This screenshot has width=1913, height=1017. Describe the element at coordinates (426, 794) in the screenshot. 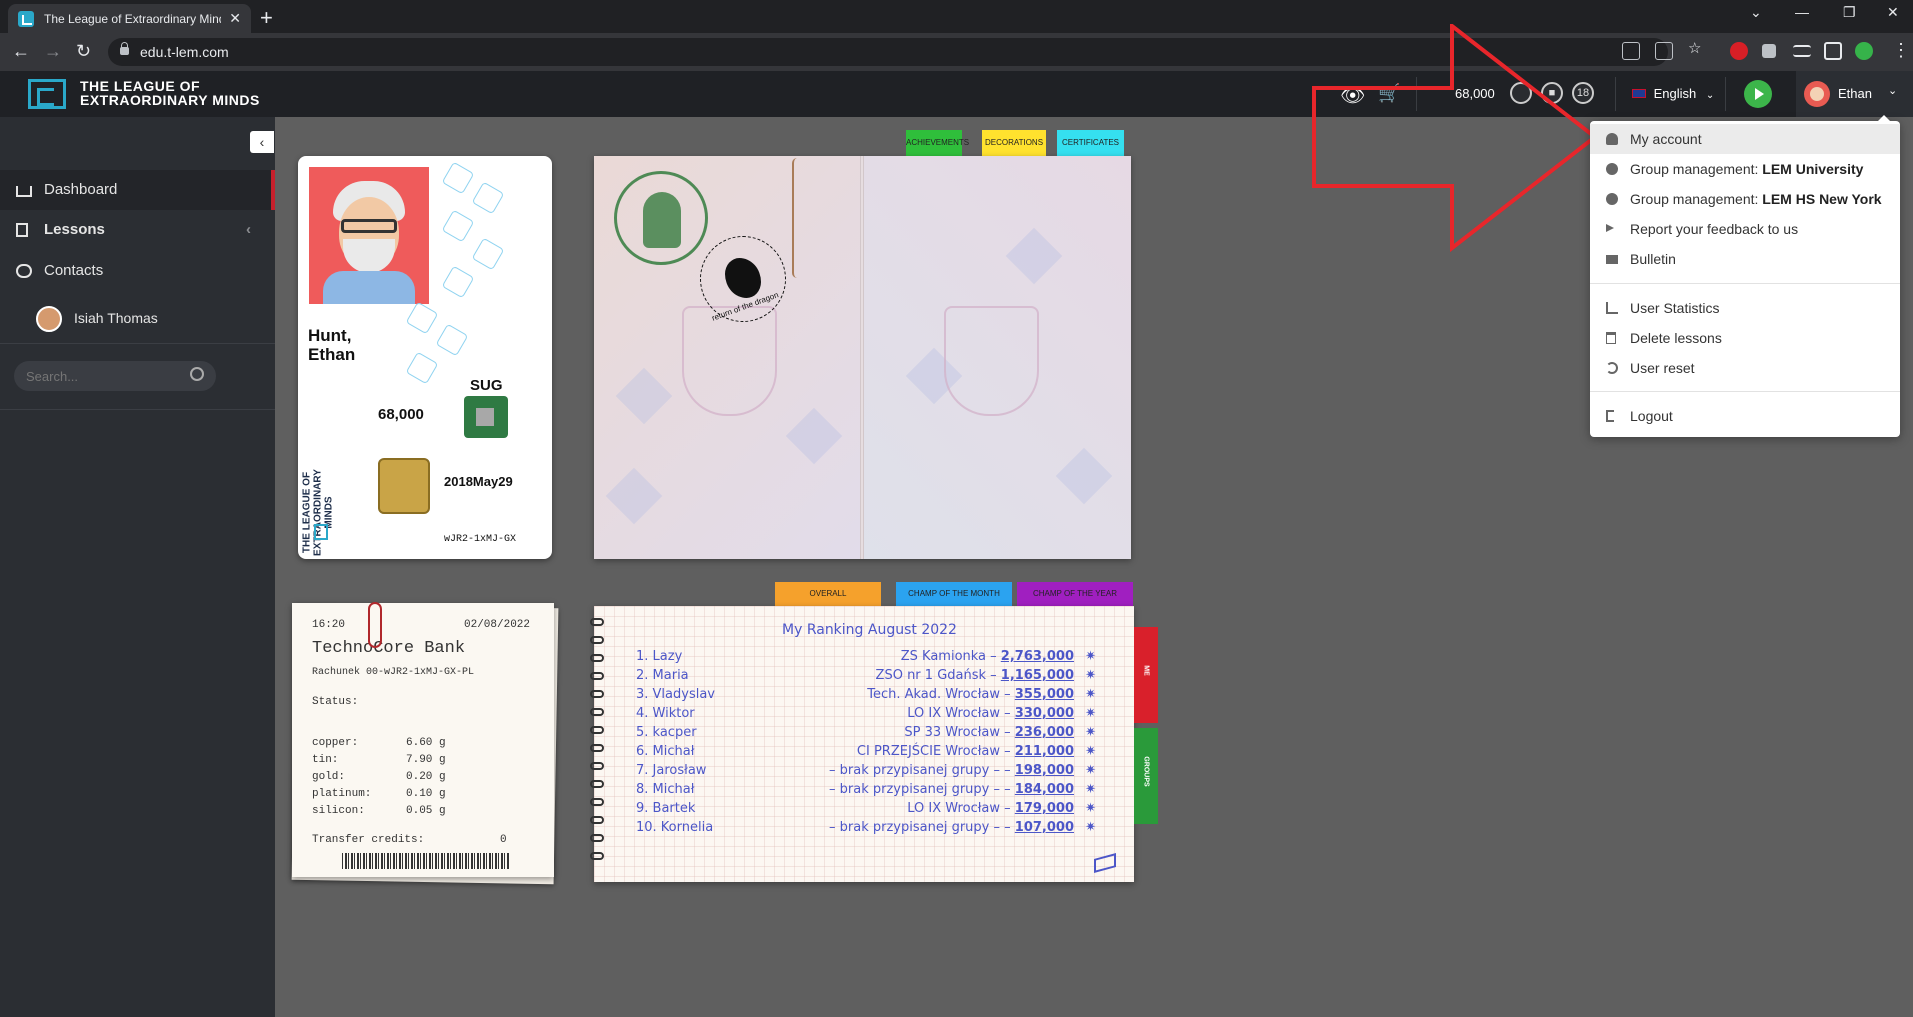

I see `metal-value: 0.10 g` at that location.